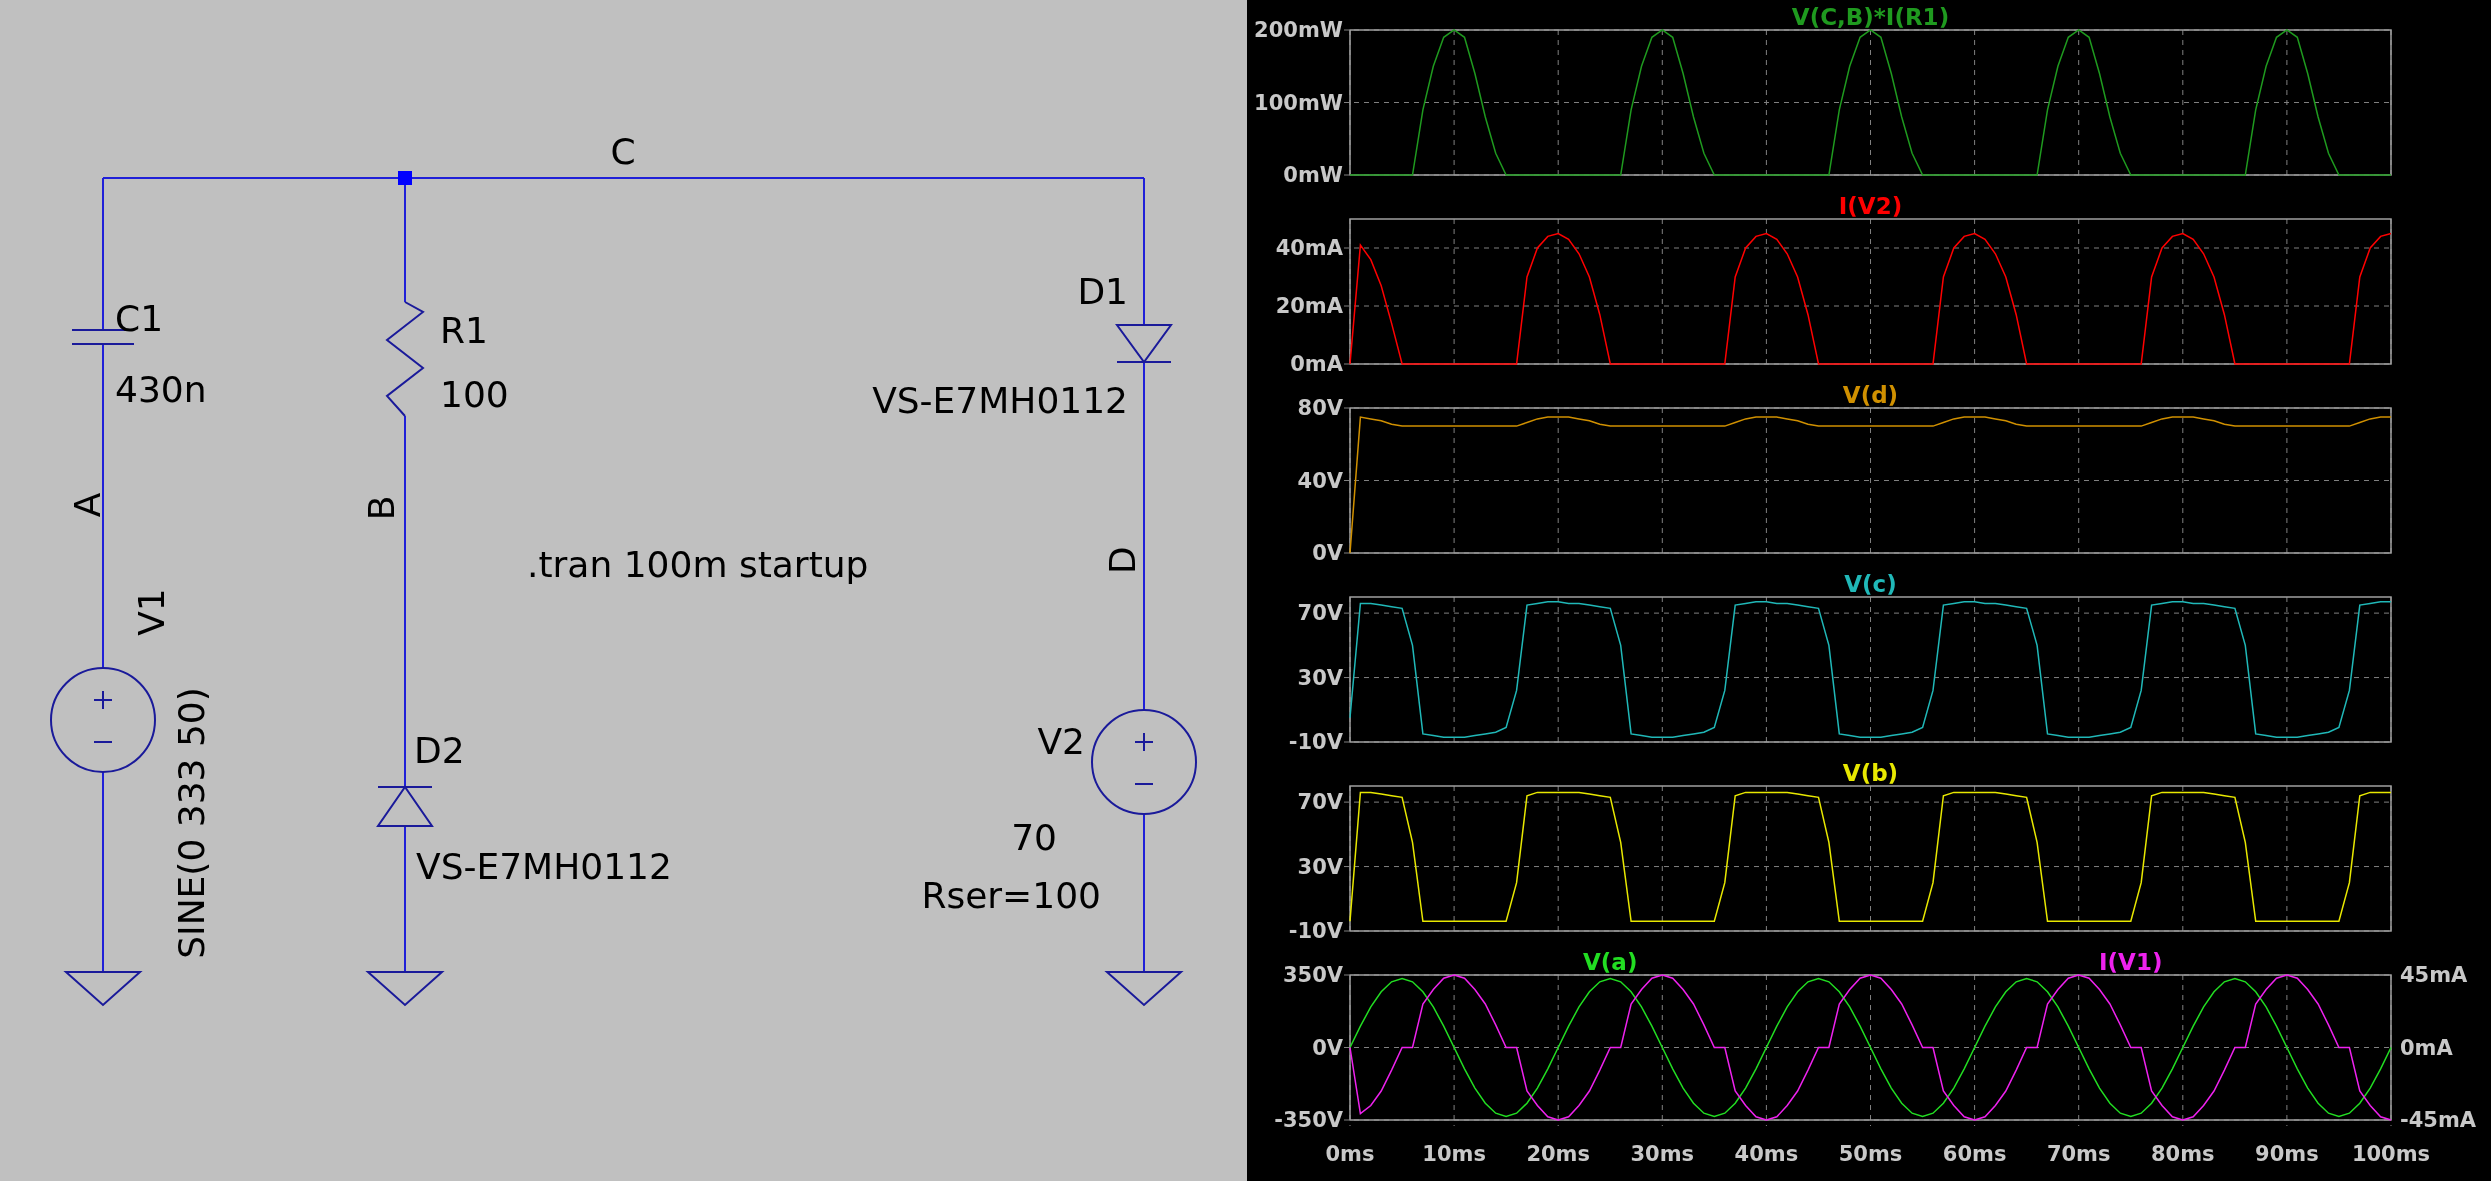 This screenshot has height=1181, width=2491. Describe the element at coordinates (1320, 408) in the screenshot. I see `axis-tick-label: 80V` at that location.